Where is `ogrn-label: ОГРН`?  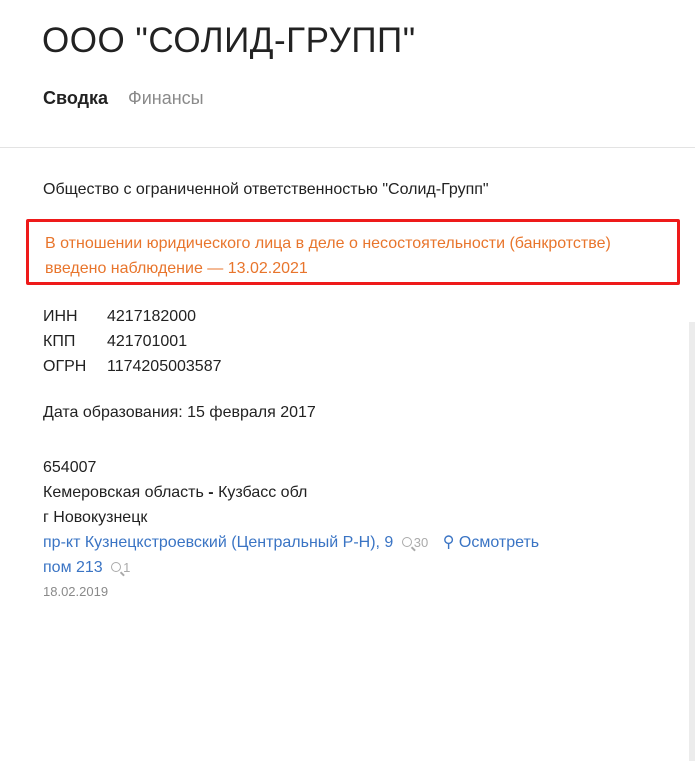 ogrn-label: ОГРН is located at coordinates (65, 366).